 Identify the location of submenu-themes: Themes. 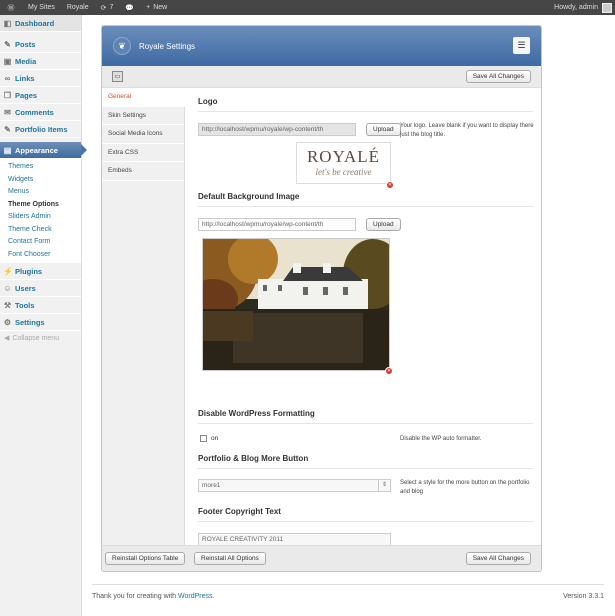
(40, 167).